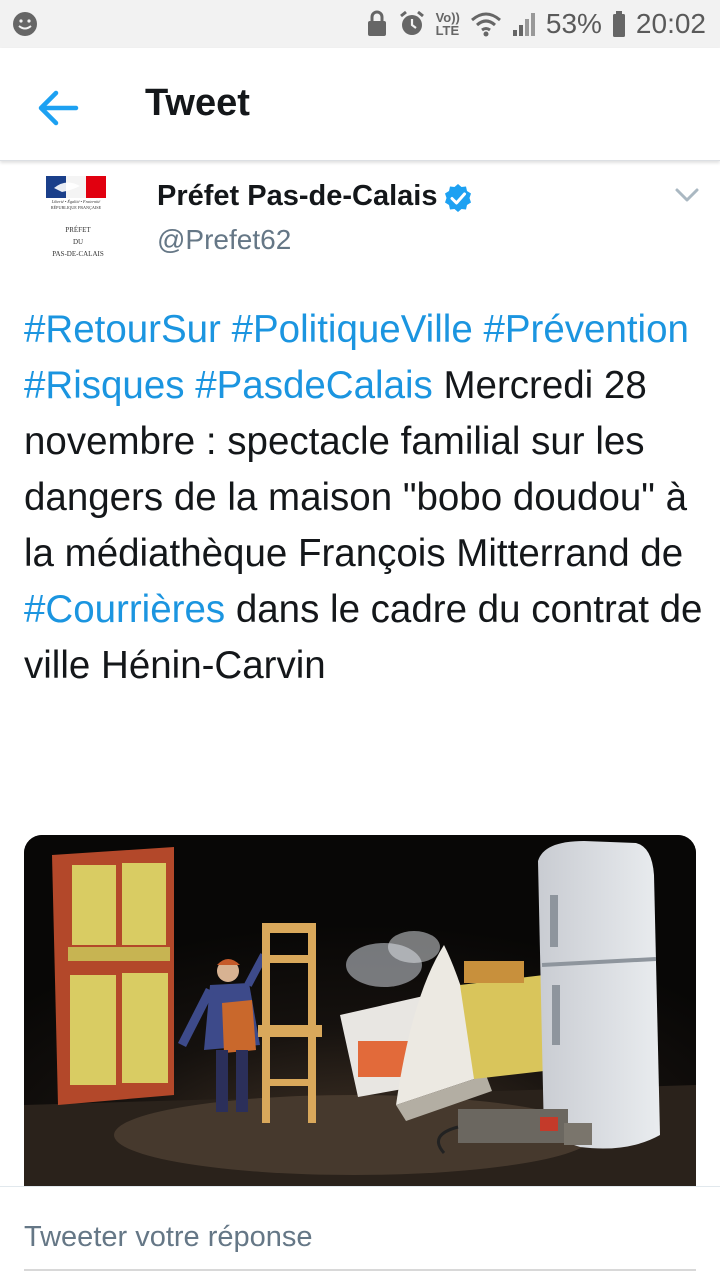  Describe the element at coordinates (124, 609) in the screenshot. I see `hashtag-link: #Courrières` at that location.